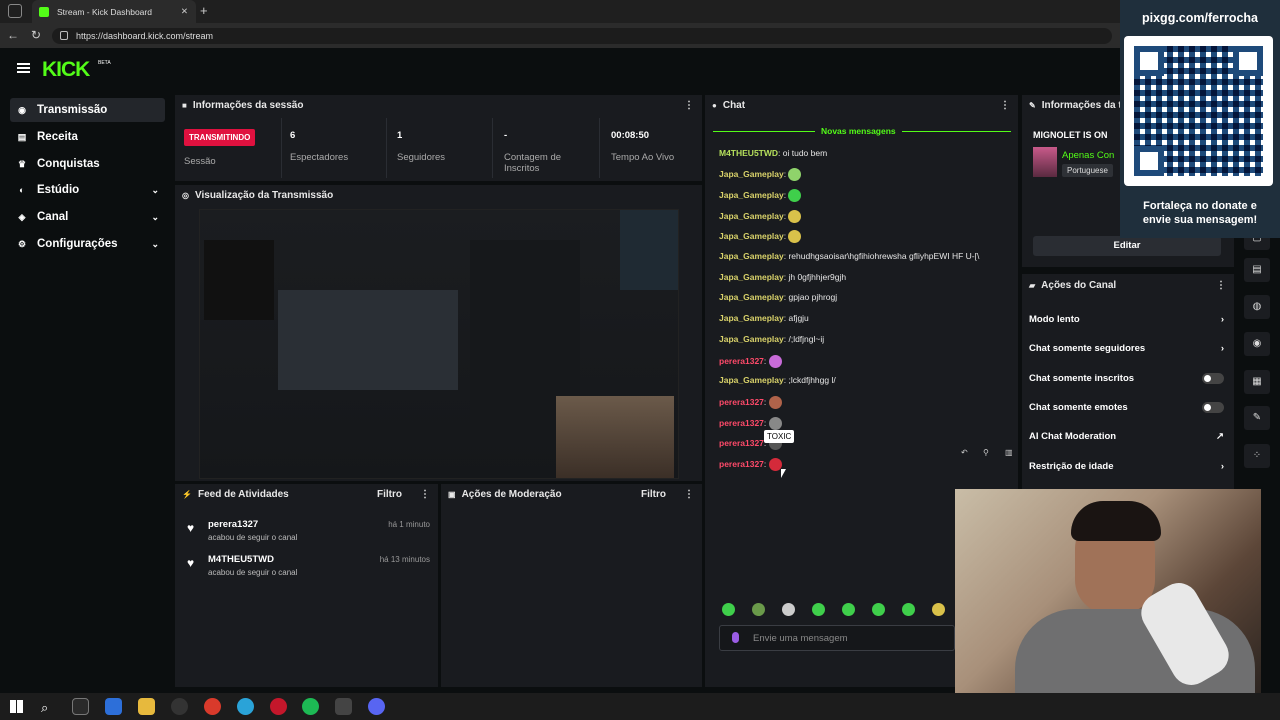  I want to click on microphone-icon, so click(735, 637).